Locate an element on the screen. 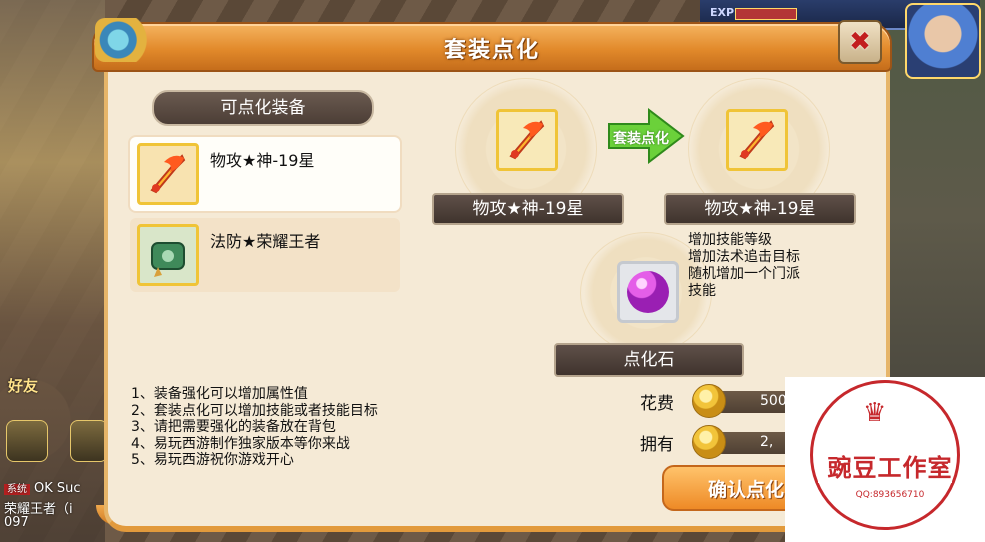 The height and width of the screenshot is (542, 985). effect-line: 随机增加一个门派 is located at coordinates (744, 274).